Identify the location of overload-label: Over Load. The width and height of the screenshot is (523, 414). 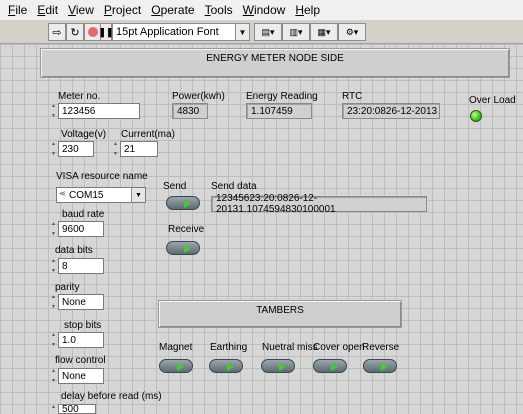
(492, 100).